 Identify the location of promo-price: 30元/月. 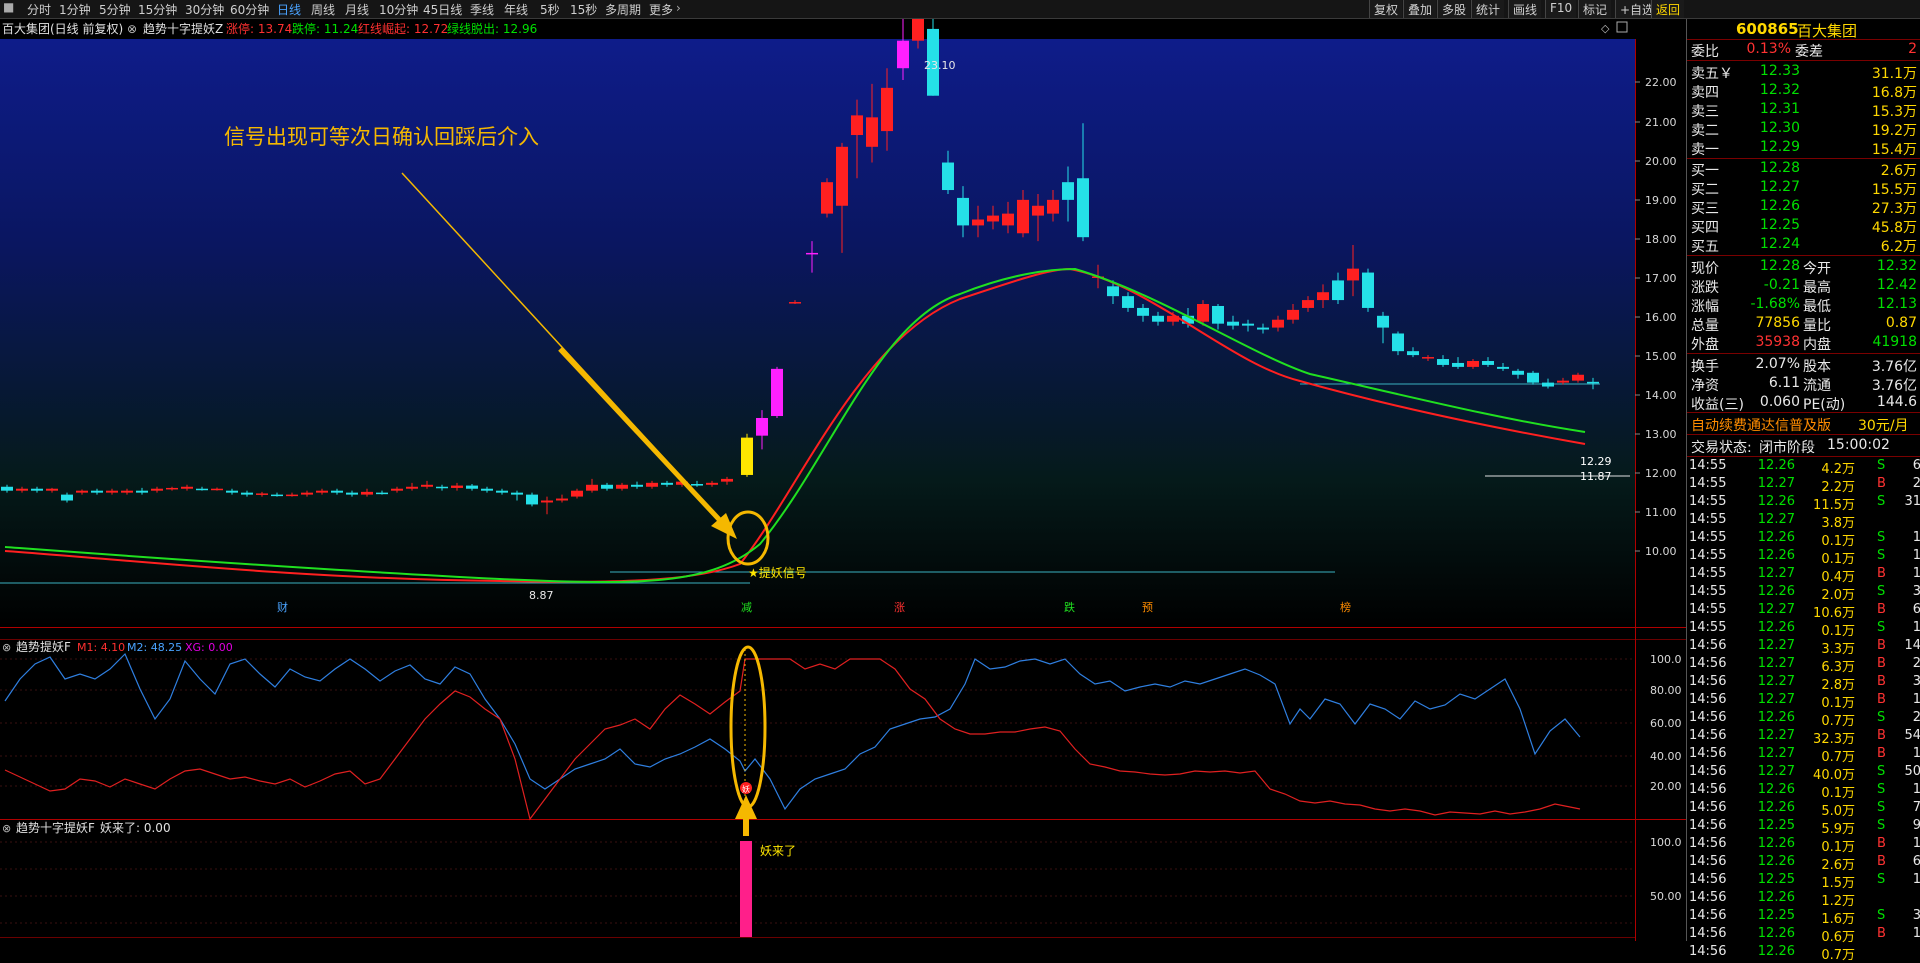
(1883, 425).